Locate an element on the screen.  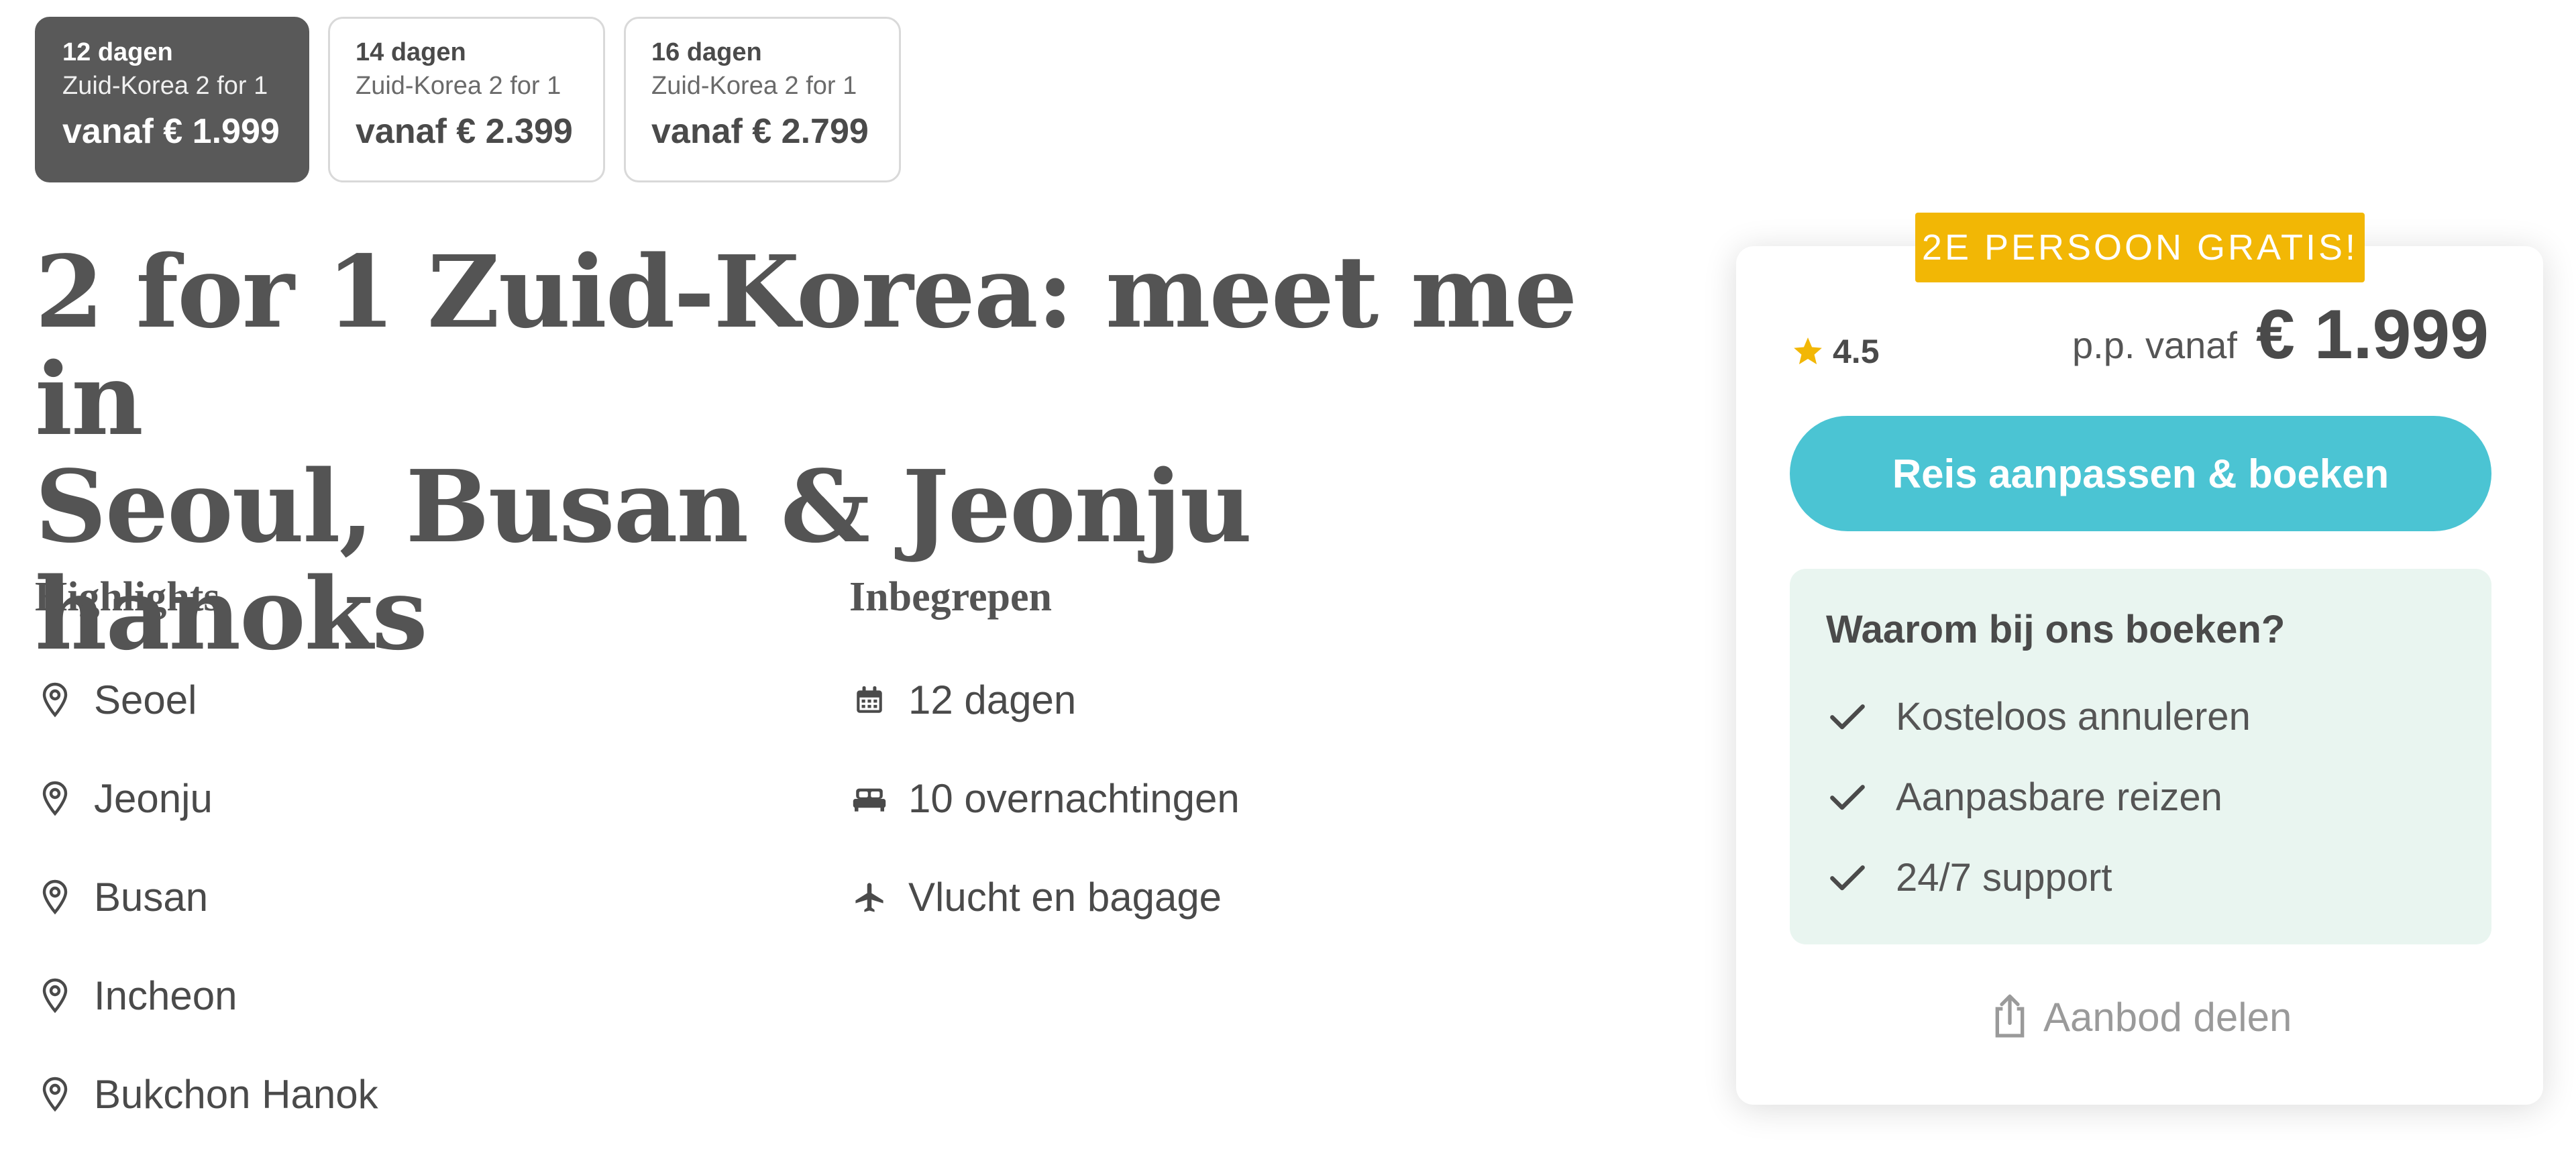
price-block: p.p. vanaf € 1.999 is located at coordinates (2280, 335).